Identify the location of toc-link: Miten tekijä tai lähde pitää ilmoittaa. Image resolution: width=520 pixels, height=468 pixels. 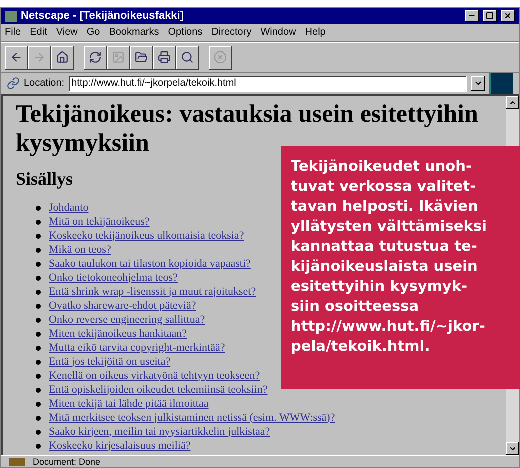
(129, 404).